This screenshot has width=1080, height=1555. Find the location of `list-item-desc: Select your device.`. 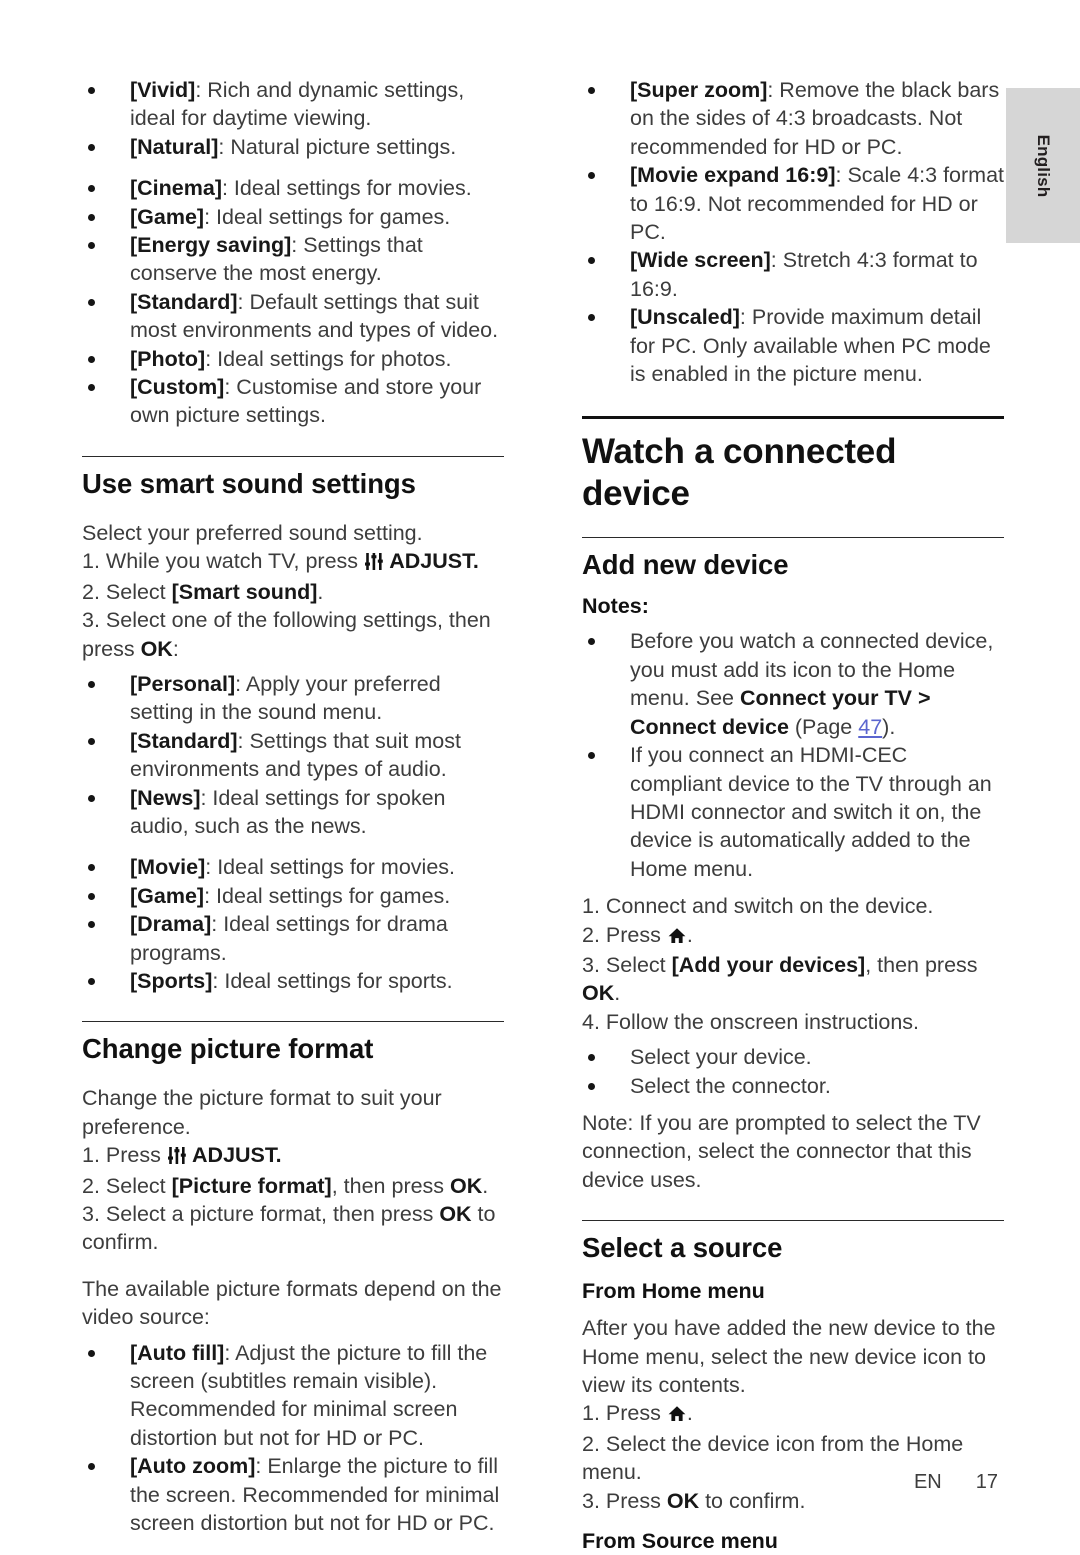

list-item-desc: Select your device. is located at coordinates (721, 1057).